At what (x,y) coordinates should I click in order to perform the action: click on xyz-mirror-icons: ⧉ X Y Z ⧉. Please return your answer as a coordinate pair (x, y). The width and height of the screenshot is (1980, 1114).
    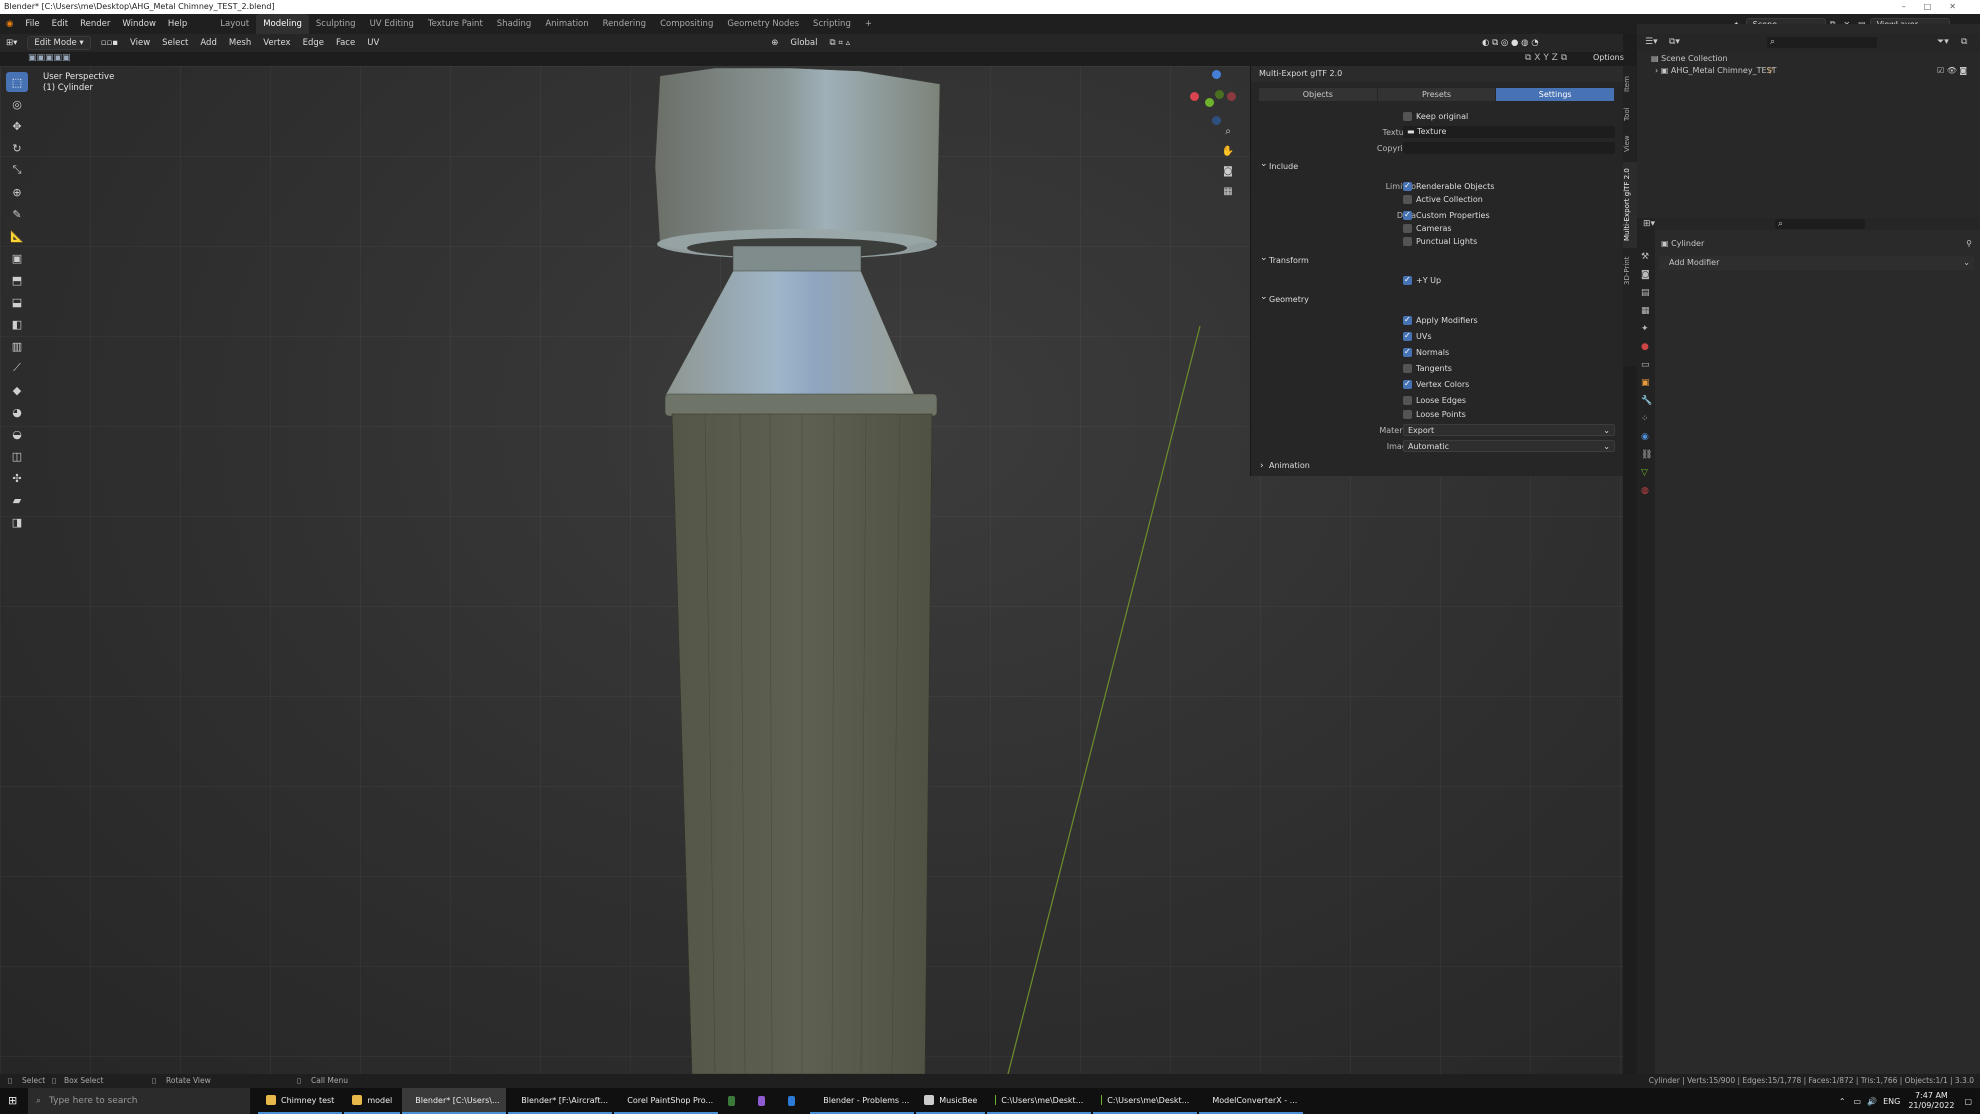
    Looking at the image, I should click on (1546, 58).